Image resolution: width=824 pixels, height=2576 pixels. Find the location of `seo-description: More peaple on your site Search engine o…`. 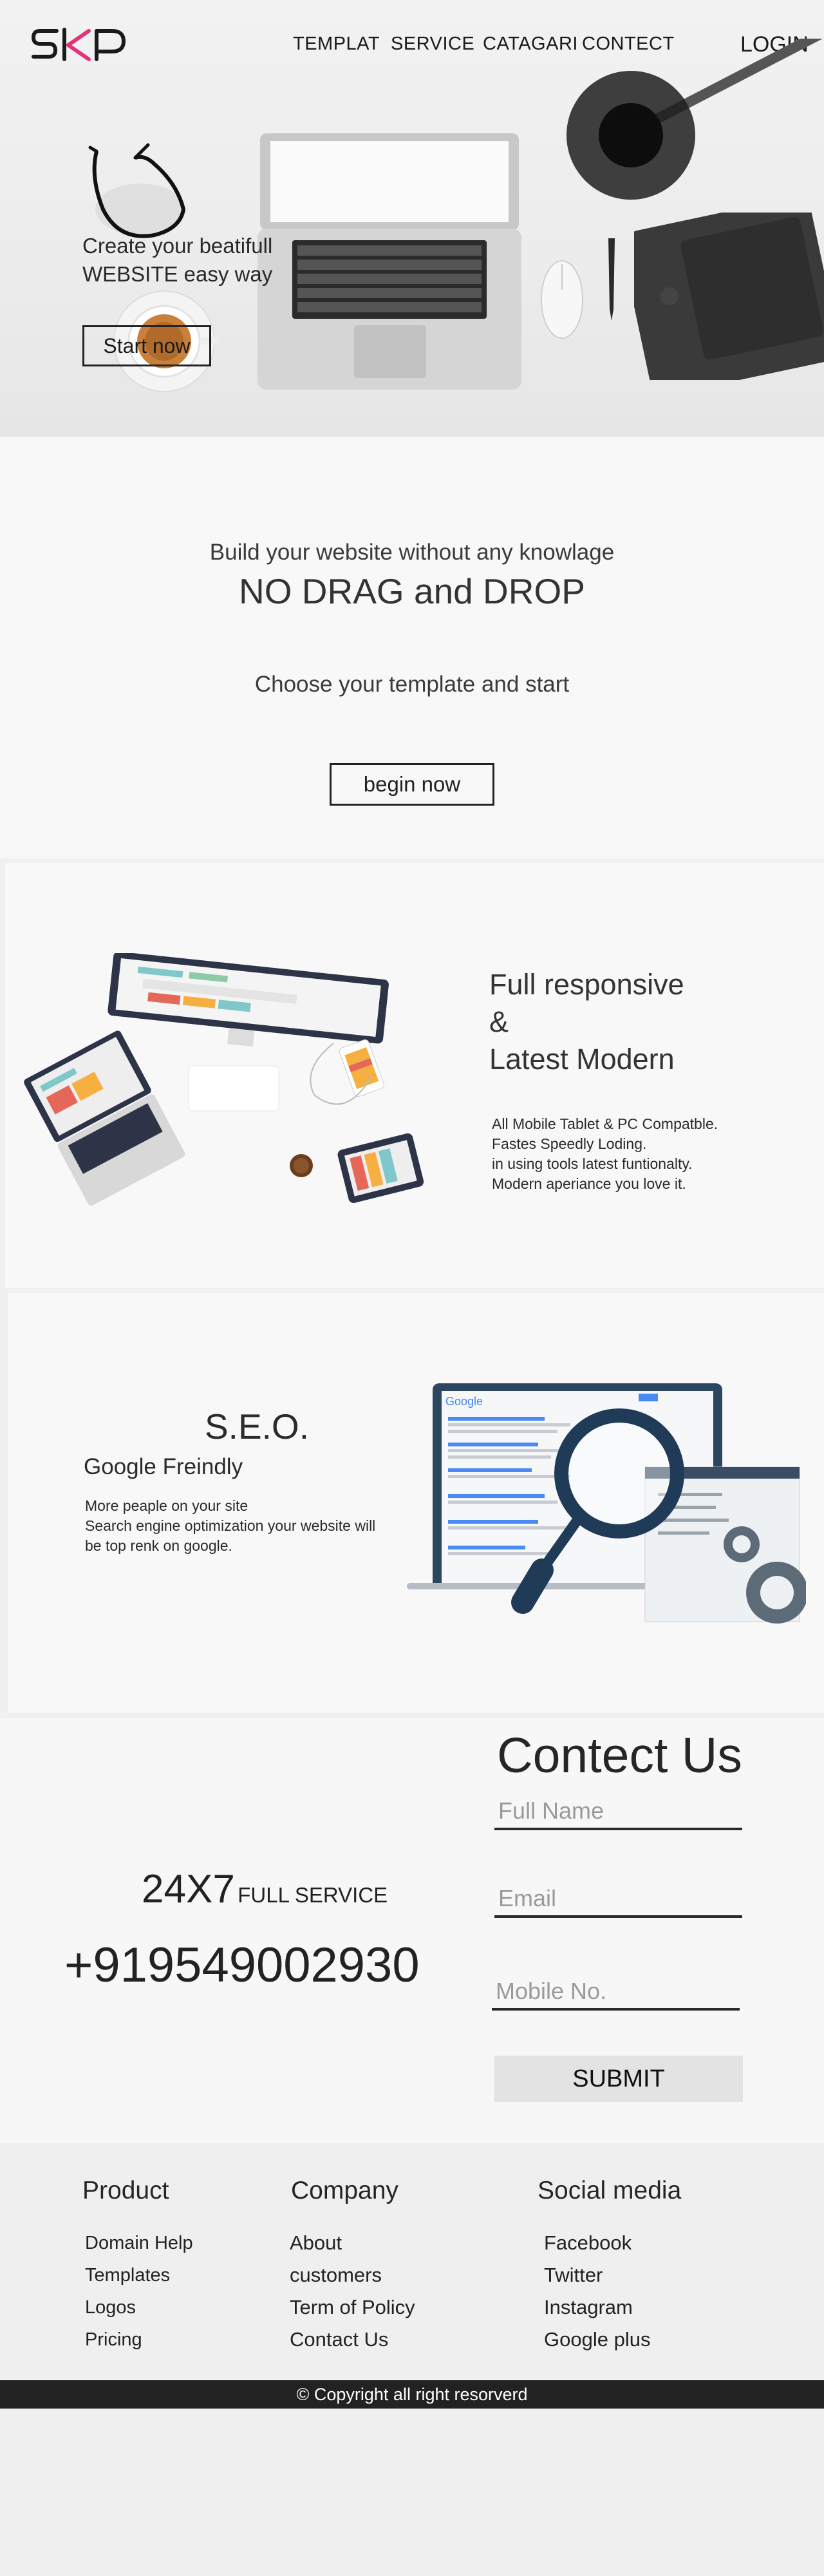

seo-description: More peaple on your site Search engine o… is located at coordinates (230, 1526).